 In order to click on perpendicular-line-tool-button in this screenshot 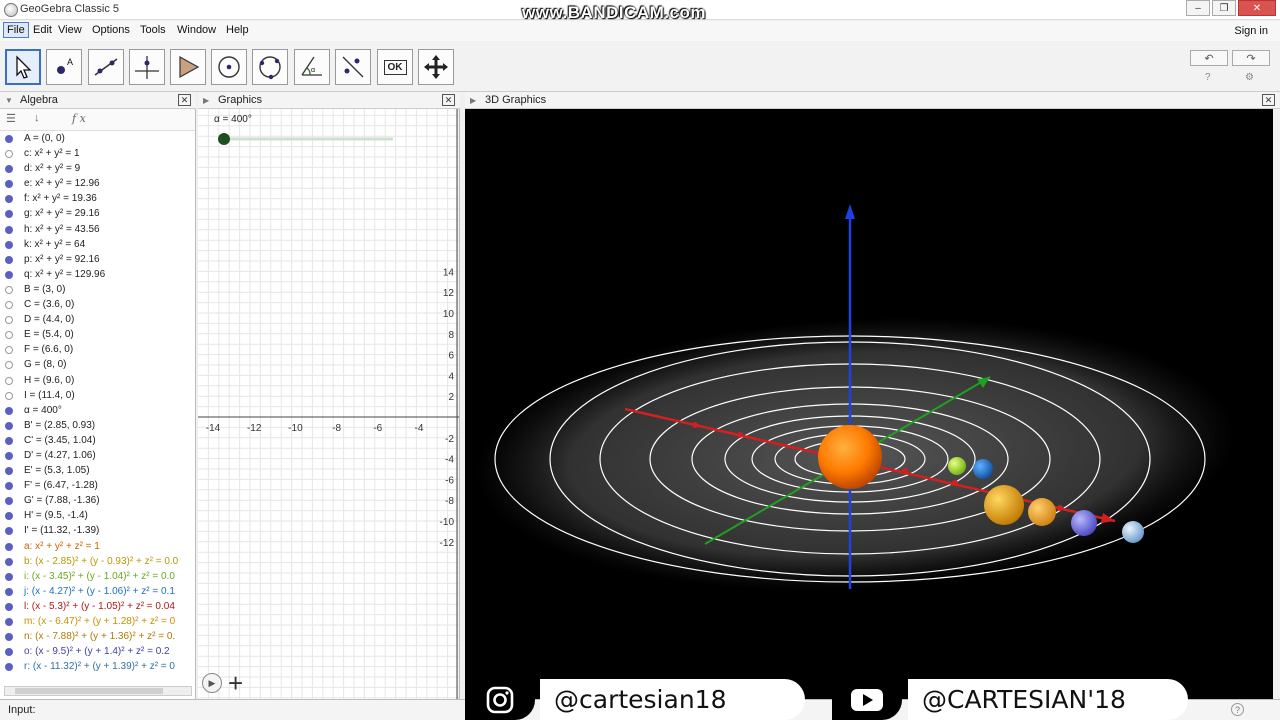, I will do `click(147, 67)`.